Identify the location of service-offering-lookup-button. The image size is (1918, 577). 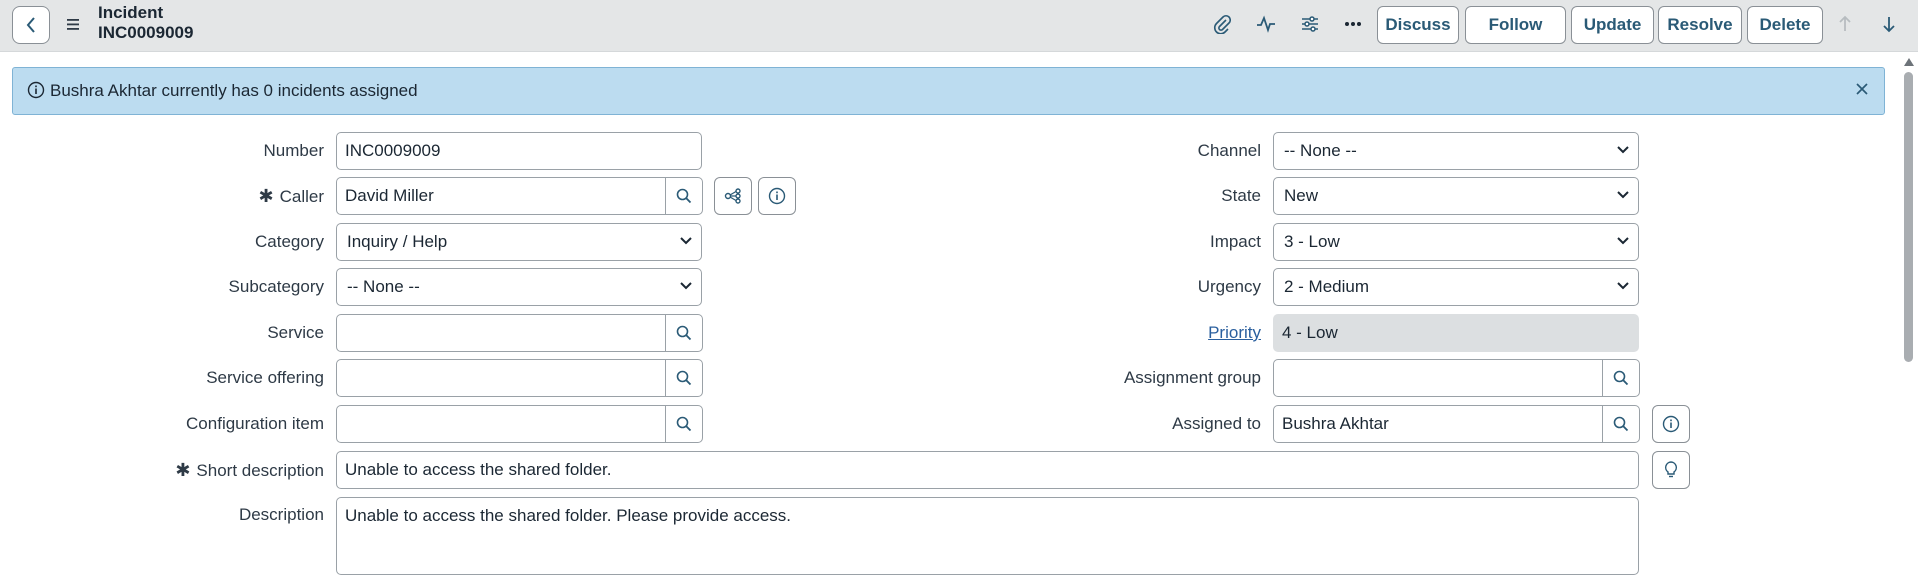
(684, 378).